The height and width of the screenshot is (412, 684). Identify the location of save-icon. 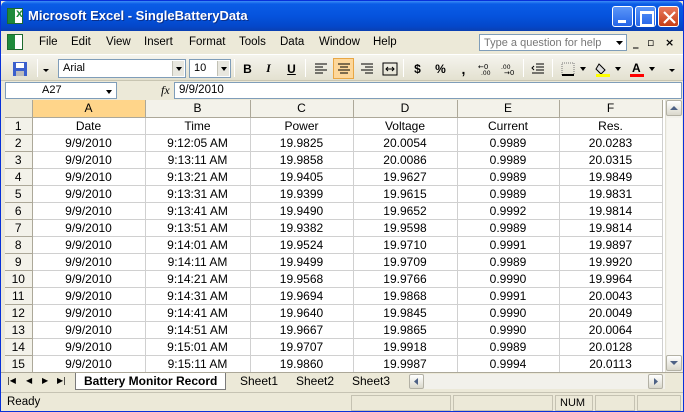
(19, 68).